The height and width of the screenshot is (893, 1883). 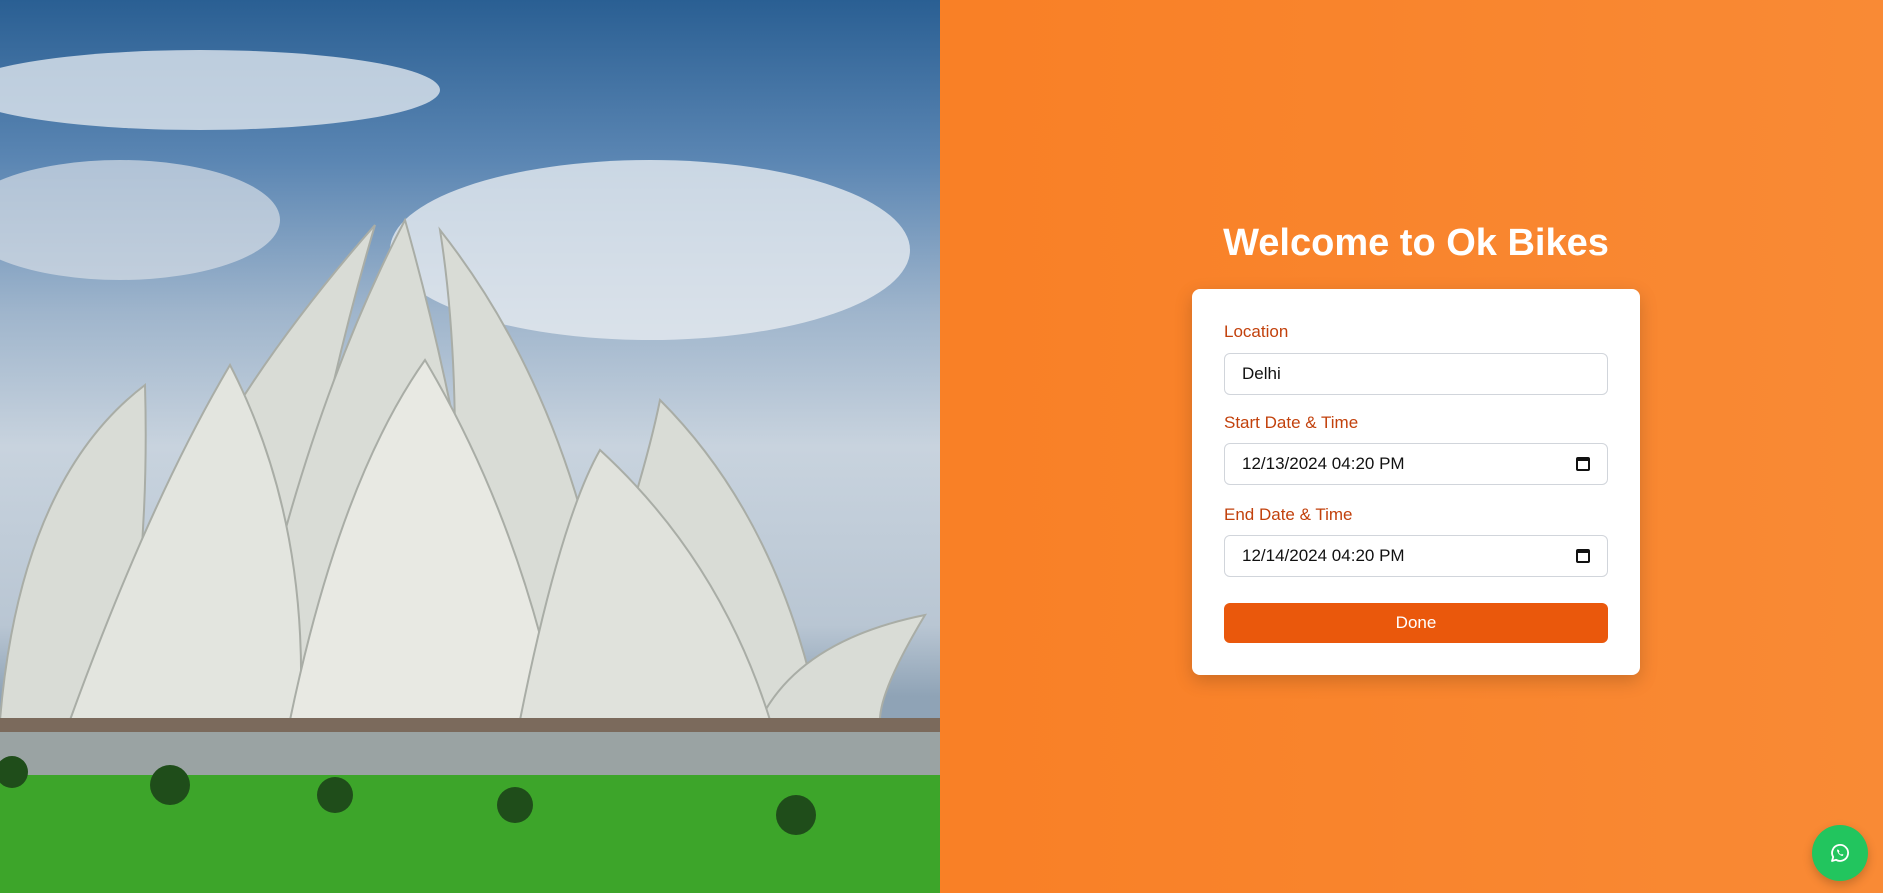 I want to click on whatsapp-icon, so click(x=1840, y=853).